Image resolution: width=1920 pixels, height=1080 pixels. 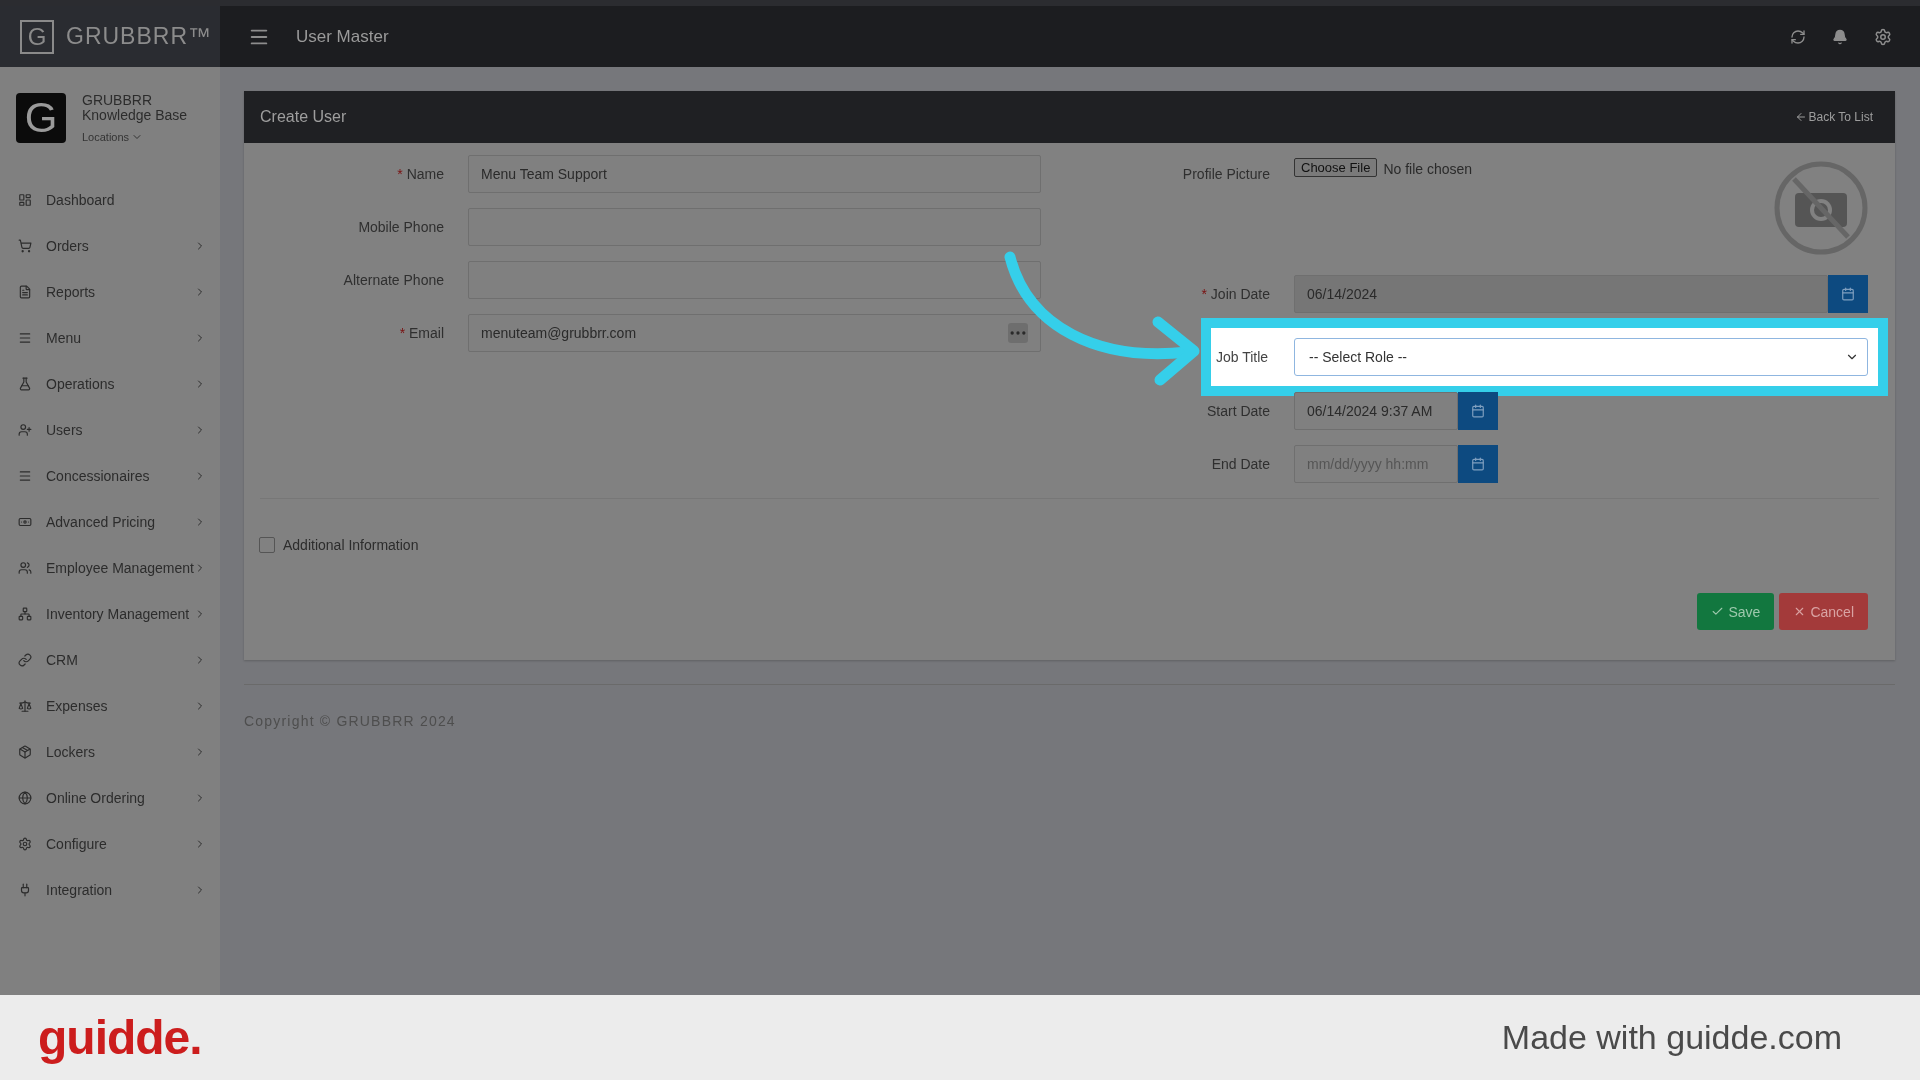 What do you see at coordinates (25, 614) in the screenshot?
I see `hierarchy-icon` at bounding box center [25, 614].